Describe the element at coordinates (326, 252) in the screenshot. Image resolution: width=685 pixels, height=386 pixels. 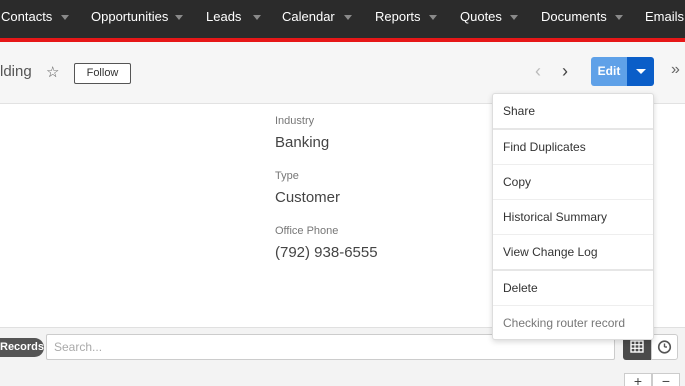
I see `field-value-office-phone: (792) 938-6555` at that location.